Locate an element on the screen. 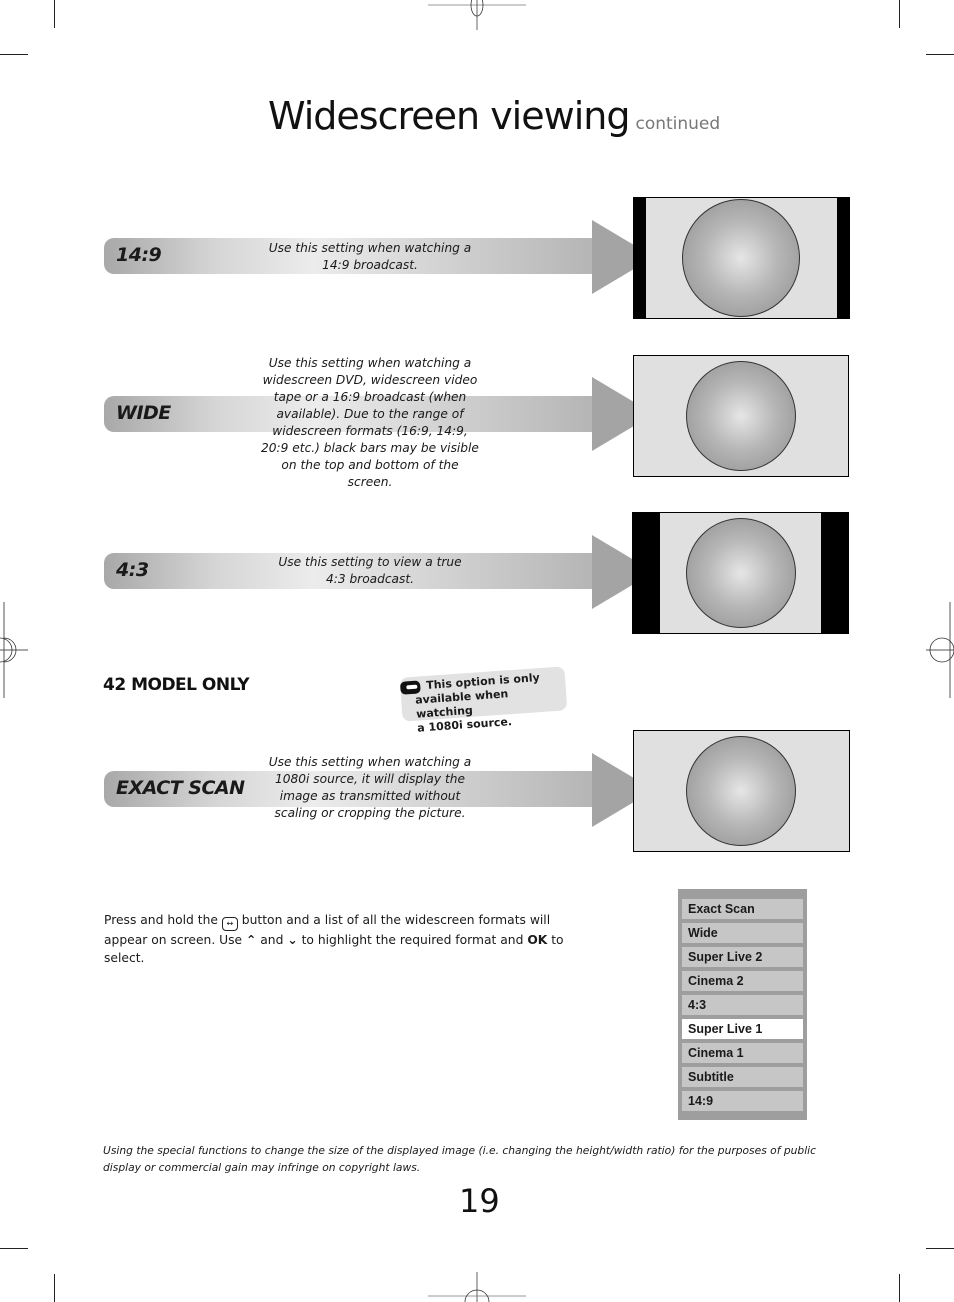  menu-item: Super Live 2 is located at coordinates (742, 957).